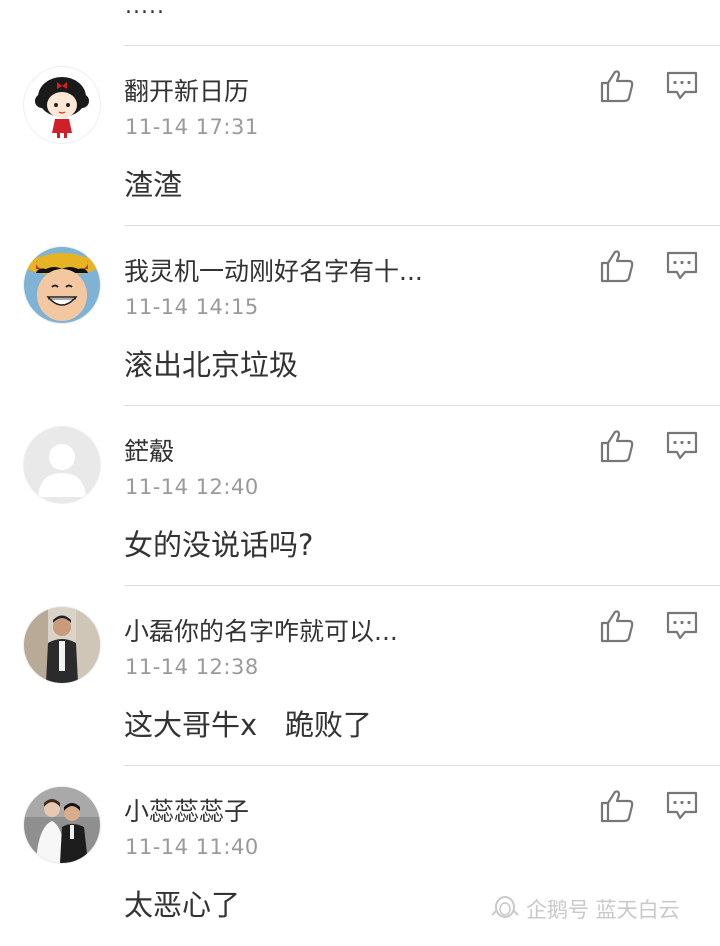 This screenshot has width=720, height=946. Describe the element at coordinates (248, 725) in the screenshot. I see `comment-text: 这大哥牛x 跪败了` at that location.